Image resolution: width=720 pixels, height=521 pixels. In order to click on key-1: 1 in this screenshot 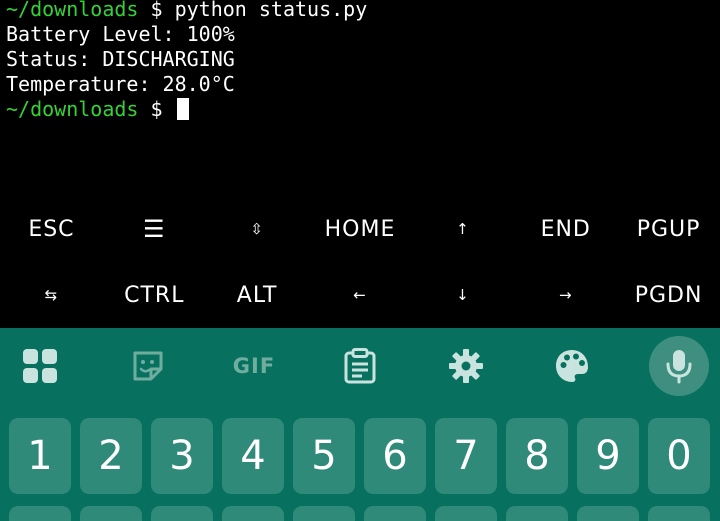, I will do `click(40, 456)`.